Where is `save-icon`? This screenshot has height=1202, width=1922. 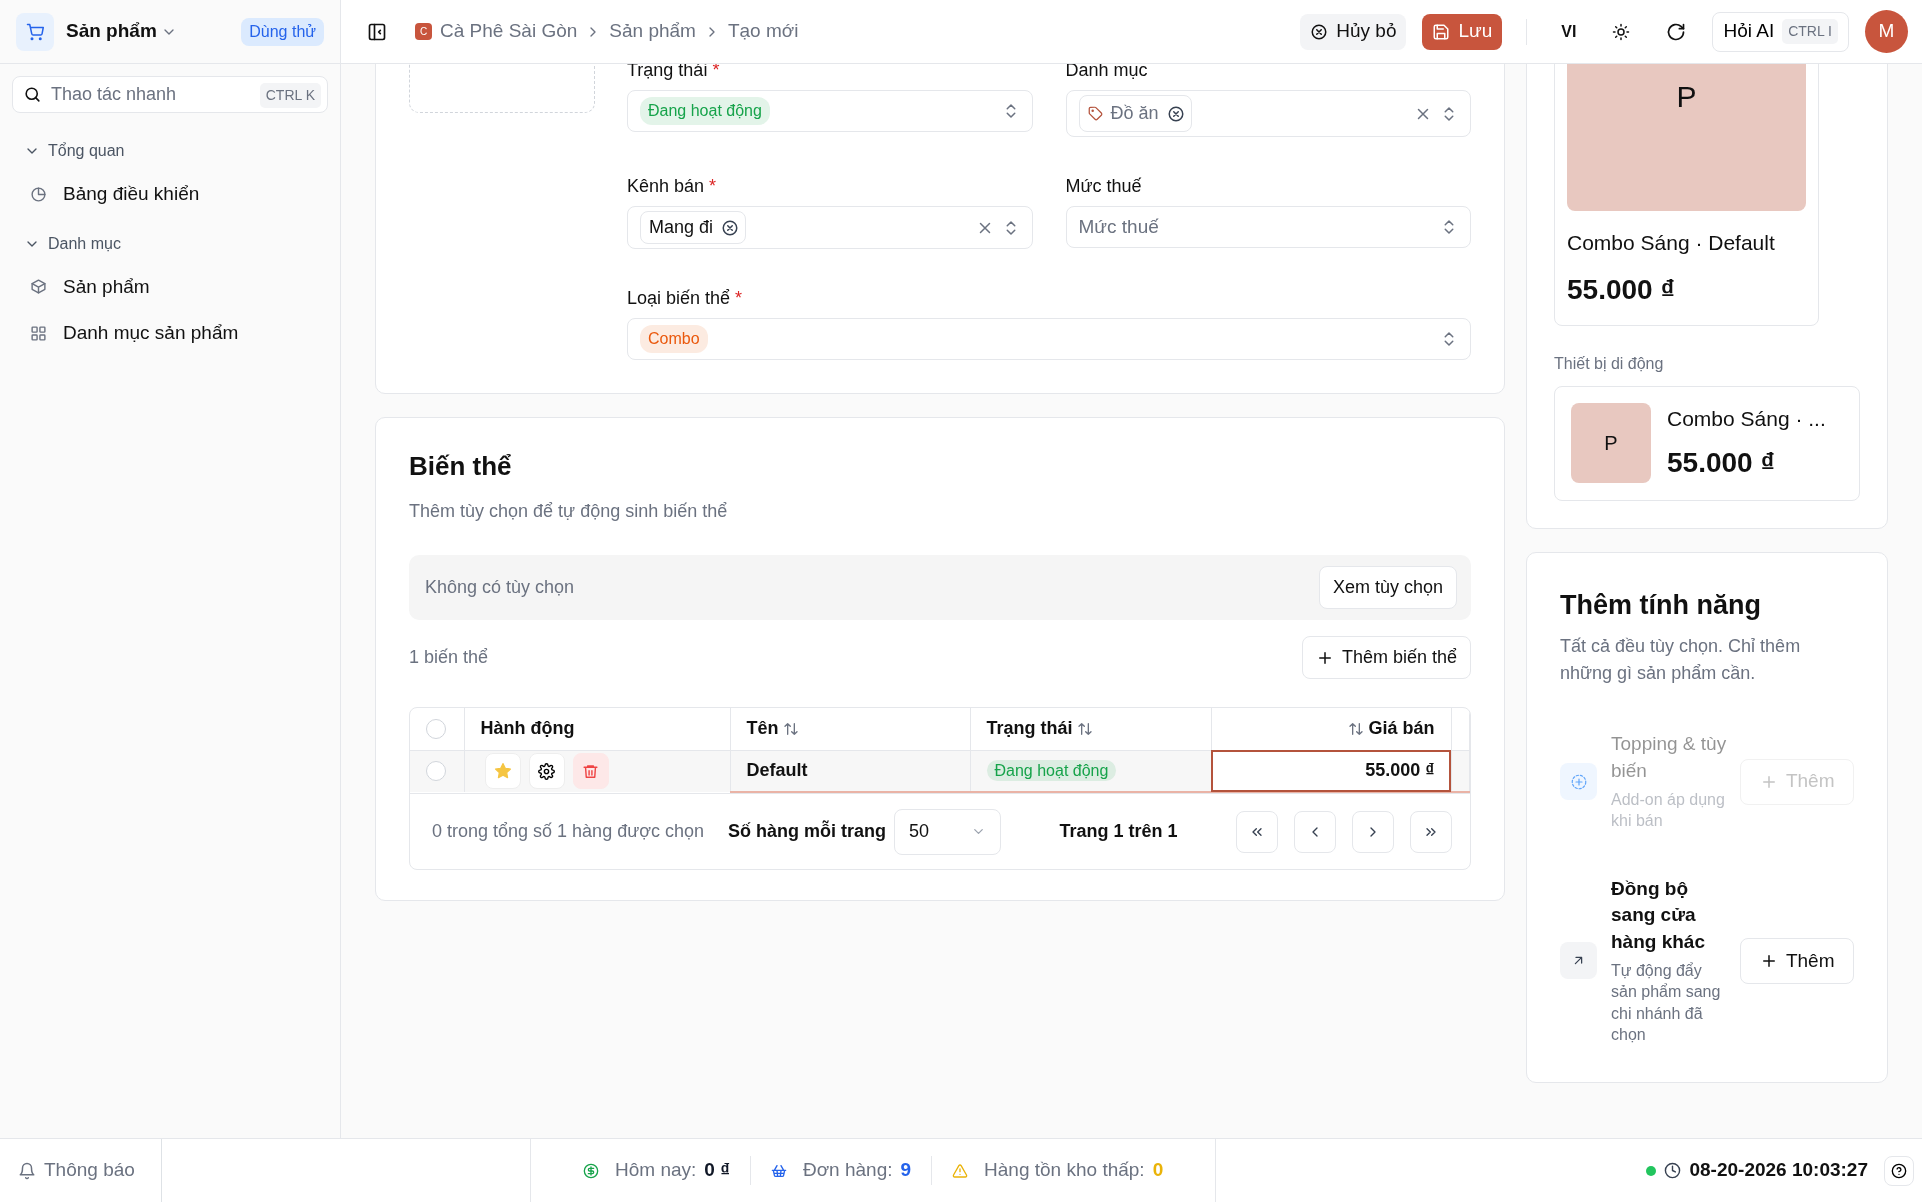
save-icon is located at coordinates (1441, 31).